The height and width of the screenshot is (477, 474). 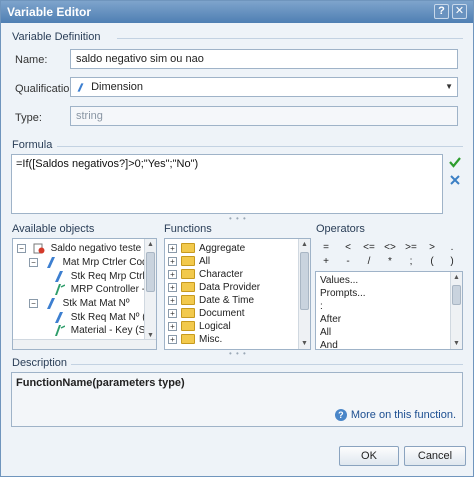 I want to click on type-label: Type:, so click(x=28, y=118).